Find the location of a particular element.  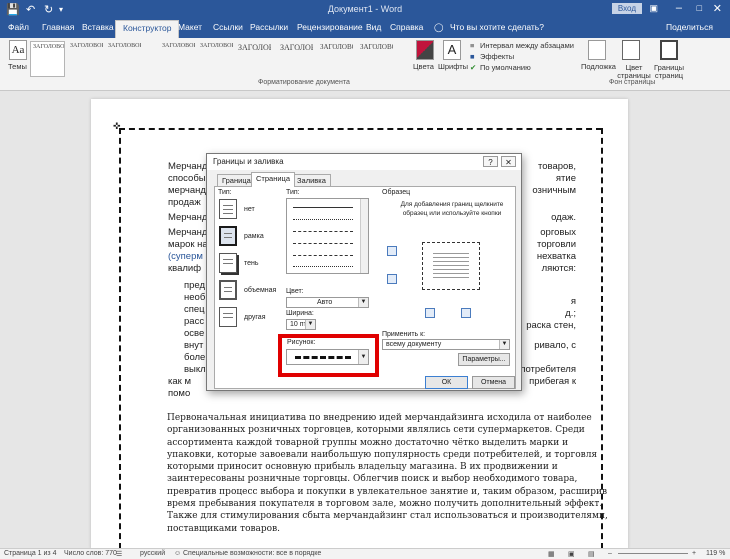

setting-shadow-label: тень is located at coordinates (251, 263).